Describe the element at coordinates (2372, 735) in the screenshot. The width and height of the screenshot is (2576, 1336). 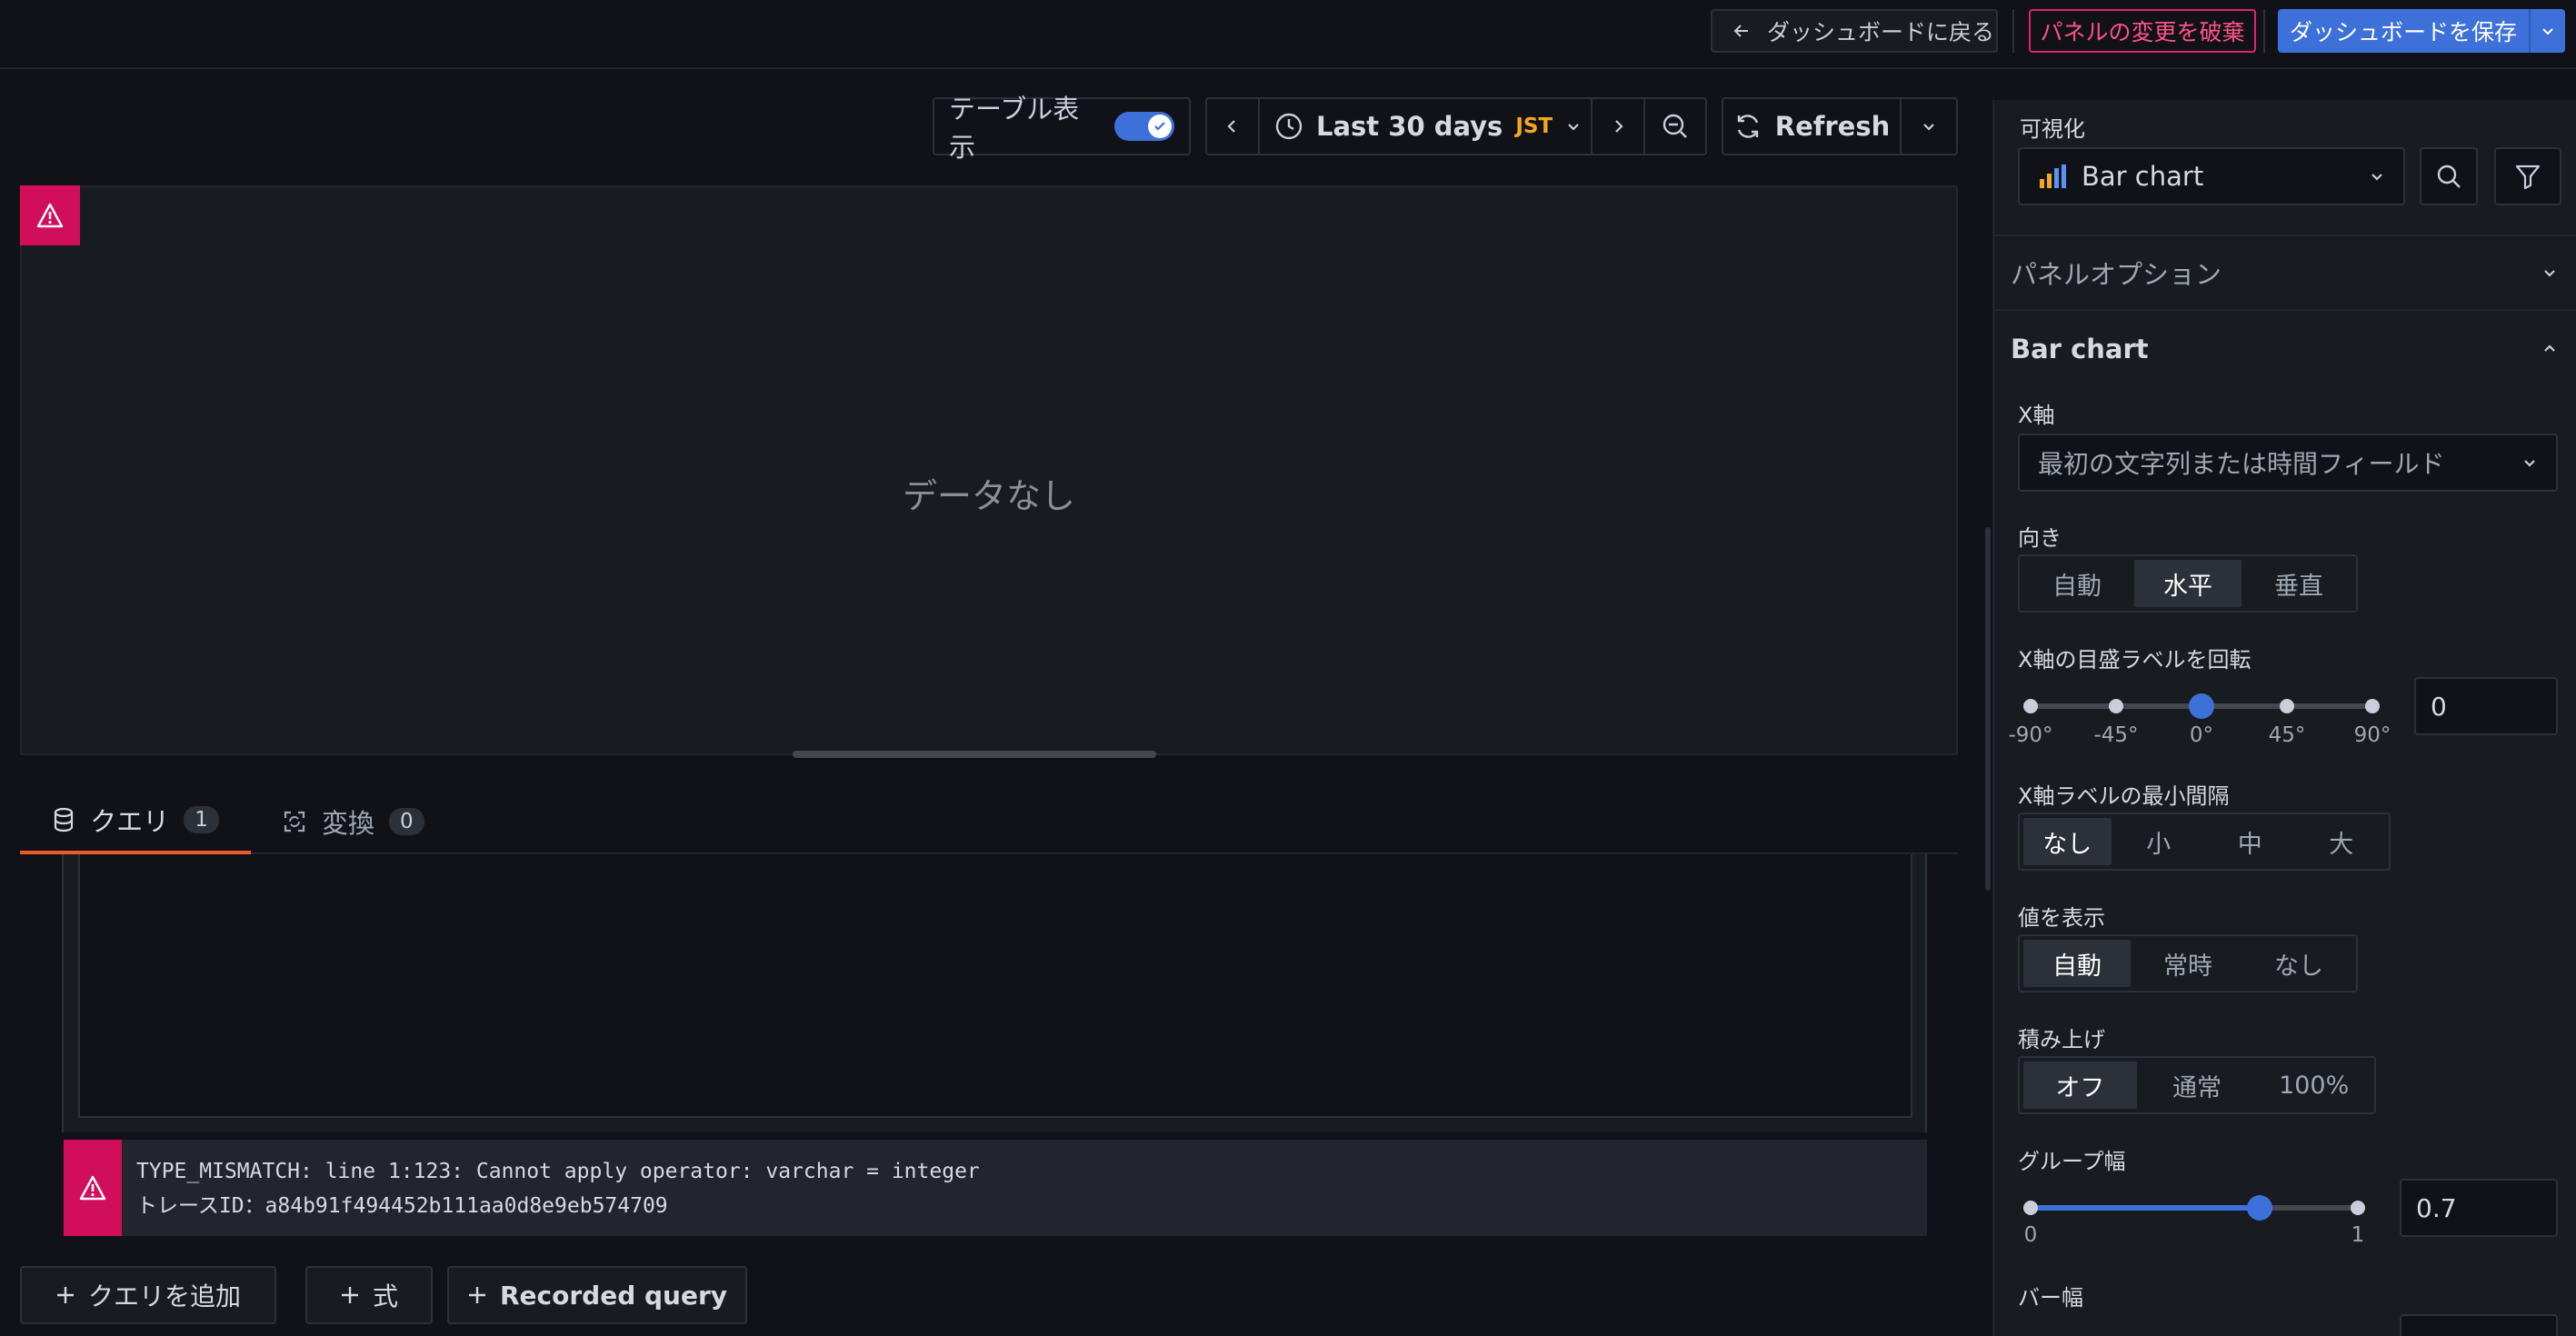
I see `tick-label: 90°` at that location.